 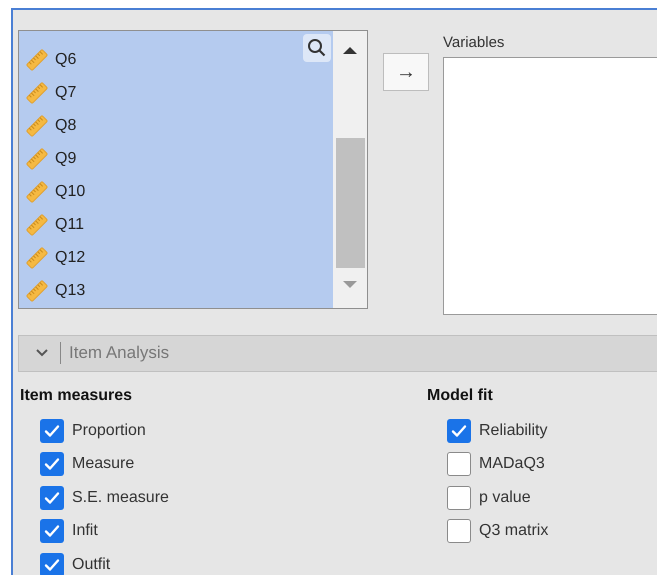 I want to click on search-button, so click(x=317, y=48).